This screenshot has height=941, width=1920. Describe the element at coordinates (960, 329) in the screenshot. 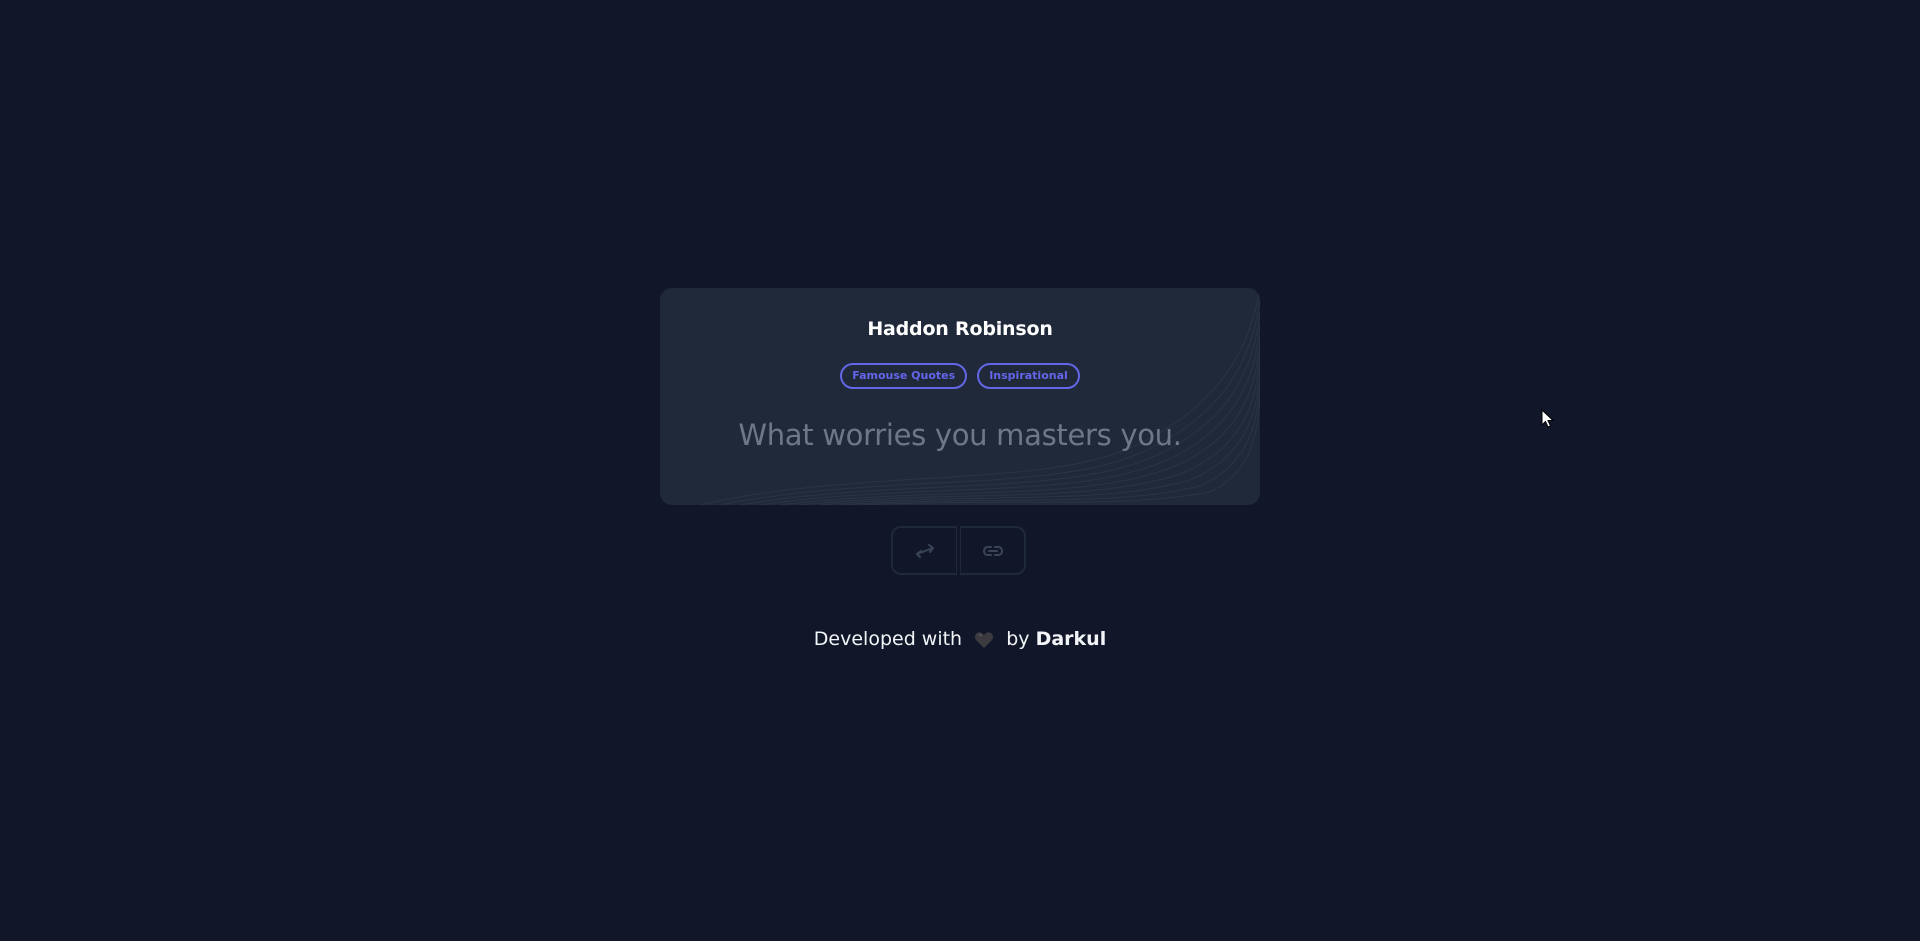

I see `quote-author: Haddon Robinson` at that location.